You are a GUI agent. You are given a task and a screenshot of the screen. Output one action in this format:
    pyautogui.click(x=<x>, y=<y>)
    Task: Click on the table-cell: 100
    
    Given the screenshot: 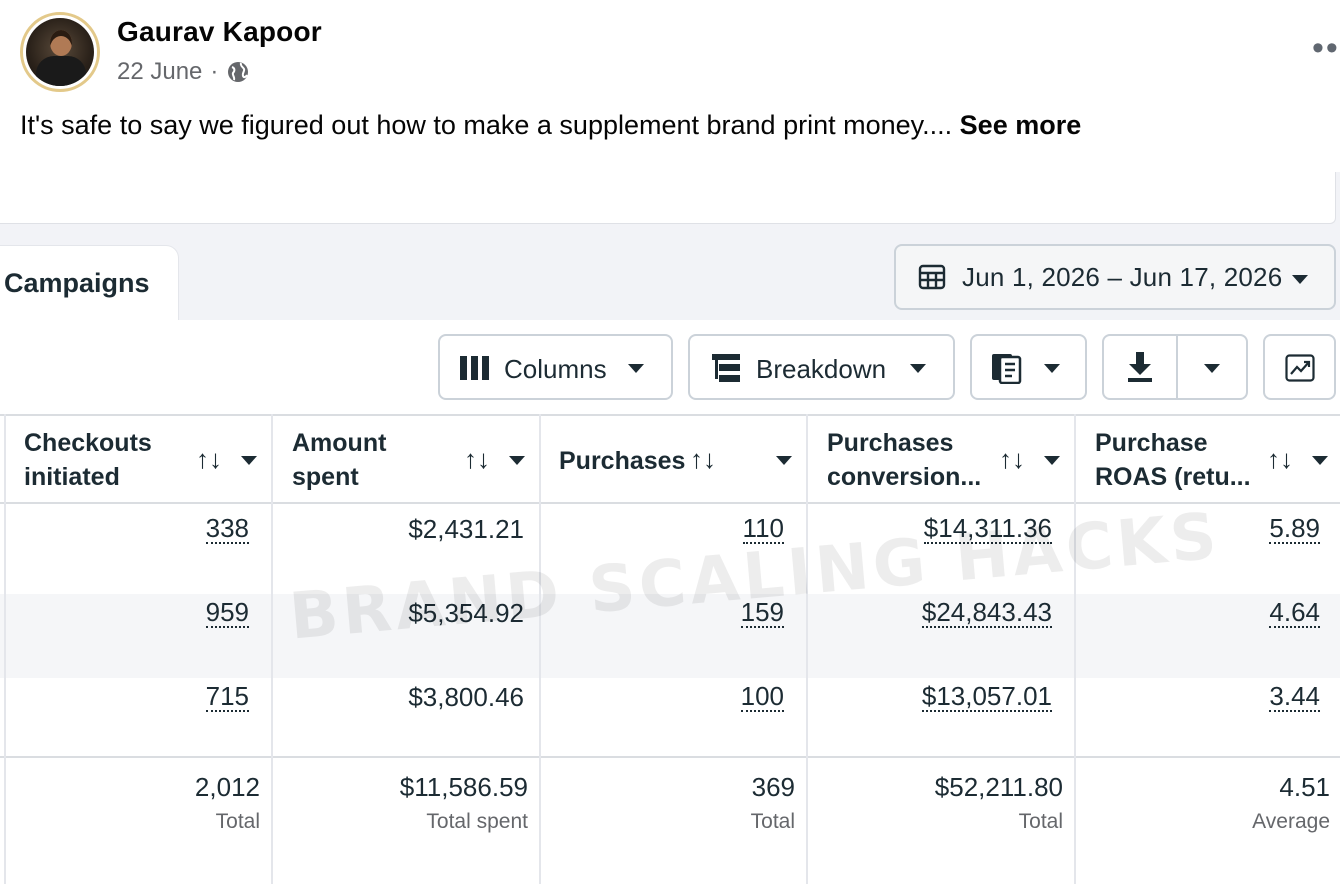 What is the action you would take?
    pyautogui.click(x=762, y=697)
    